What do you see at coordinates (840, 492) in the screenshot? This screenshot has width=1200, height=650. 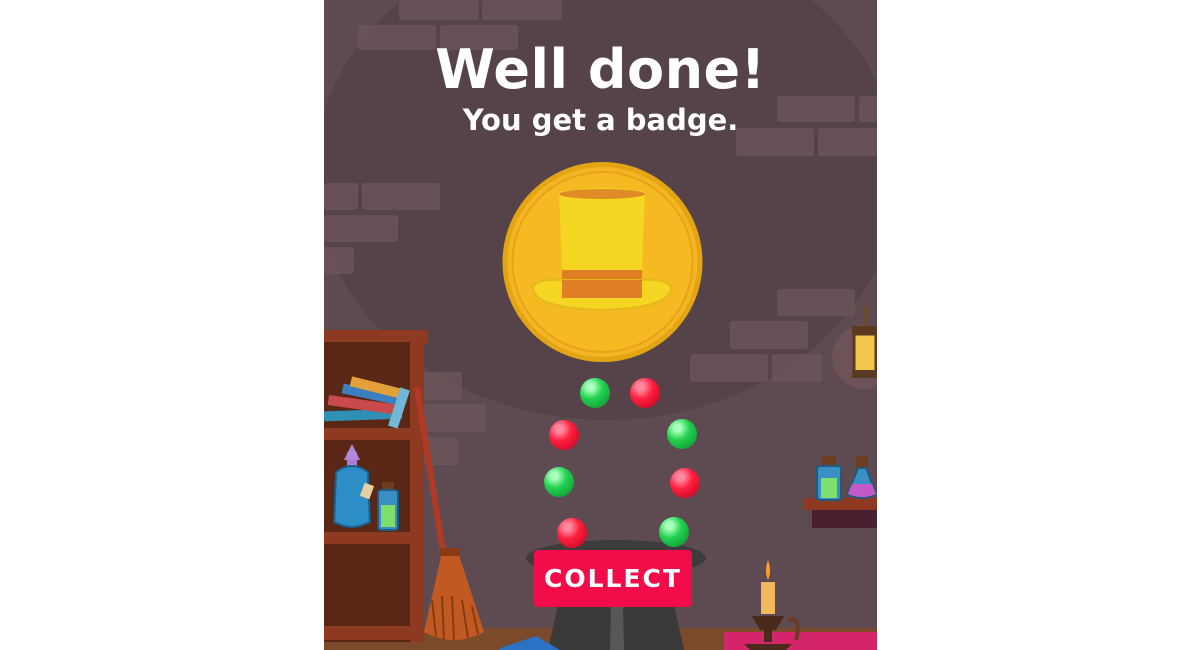 I see `wall-shelf` at bounding box center [840, 492].